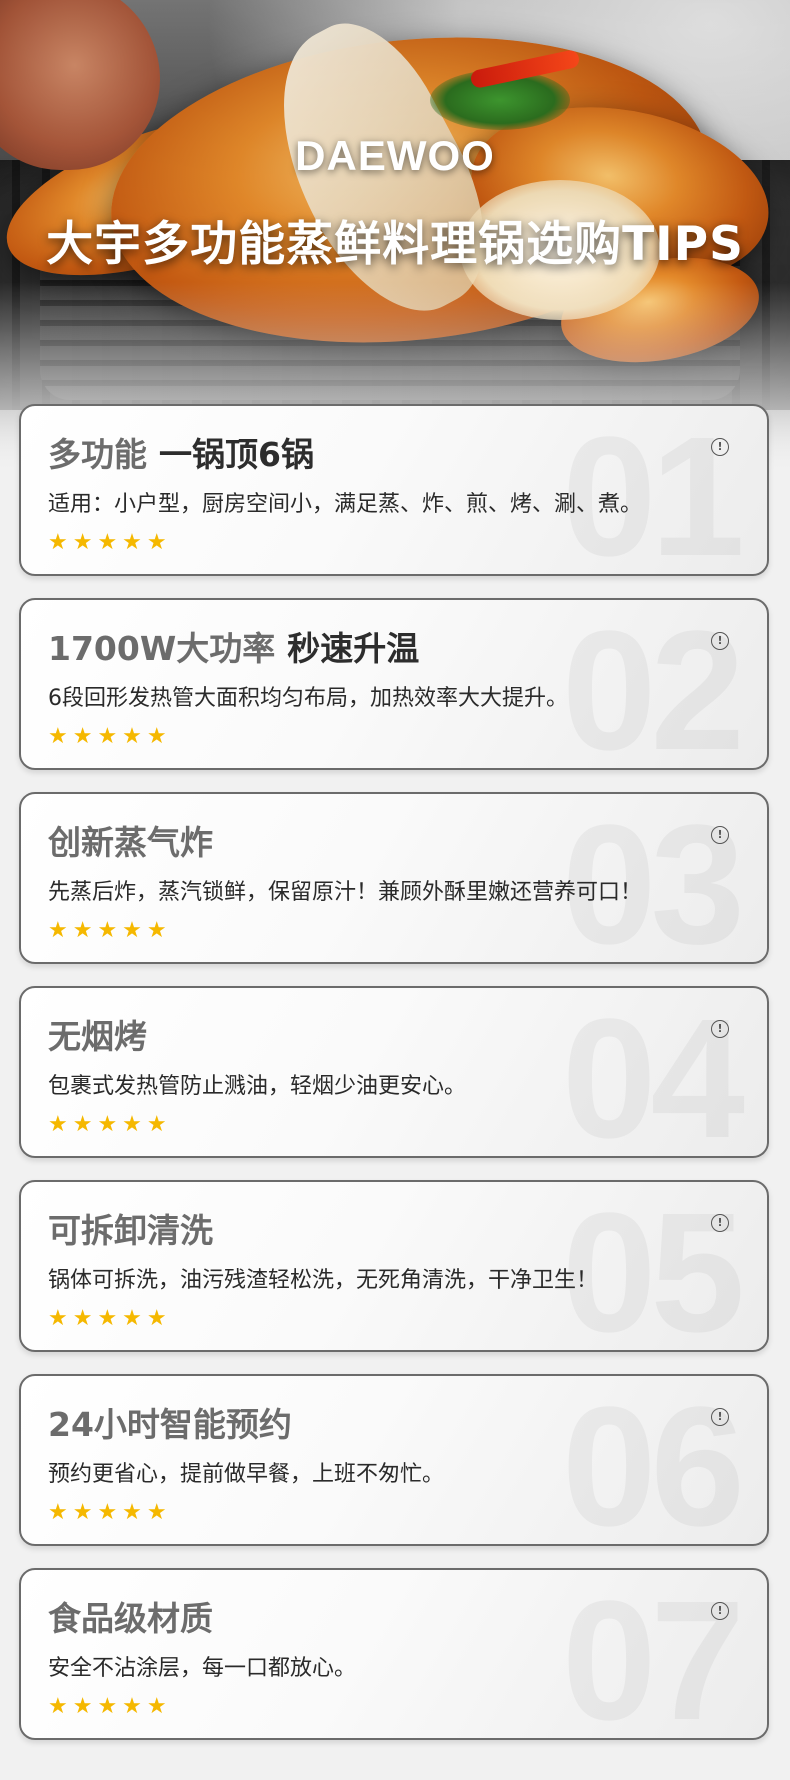 The image size is (790, 1780). Describe the element at coordinates (653, 1657) in the screenshot. I see `card-number-watermark: 07` at that location.